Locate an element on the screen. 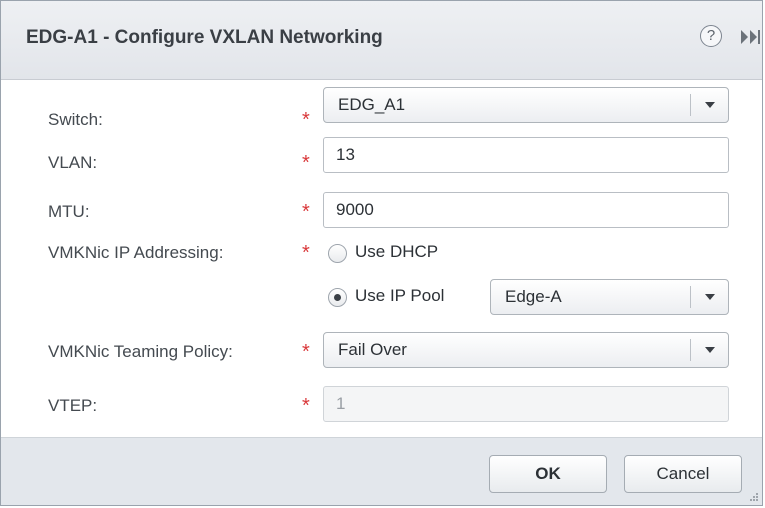 This screenshot has height=508, width=765. vmknic-ip-required-mark: * is located at coordinates (306, 253).